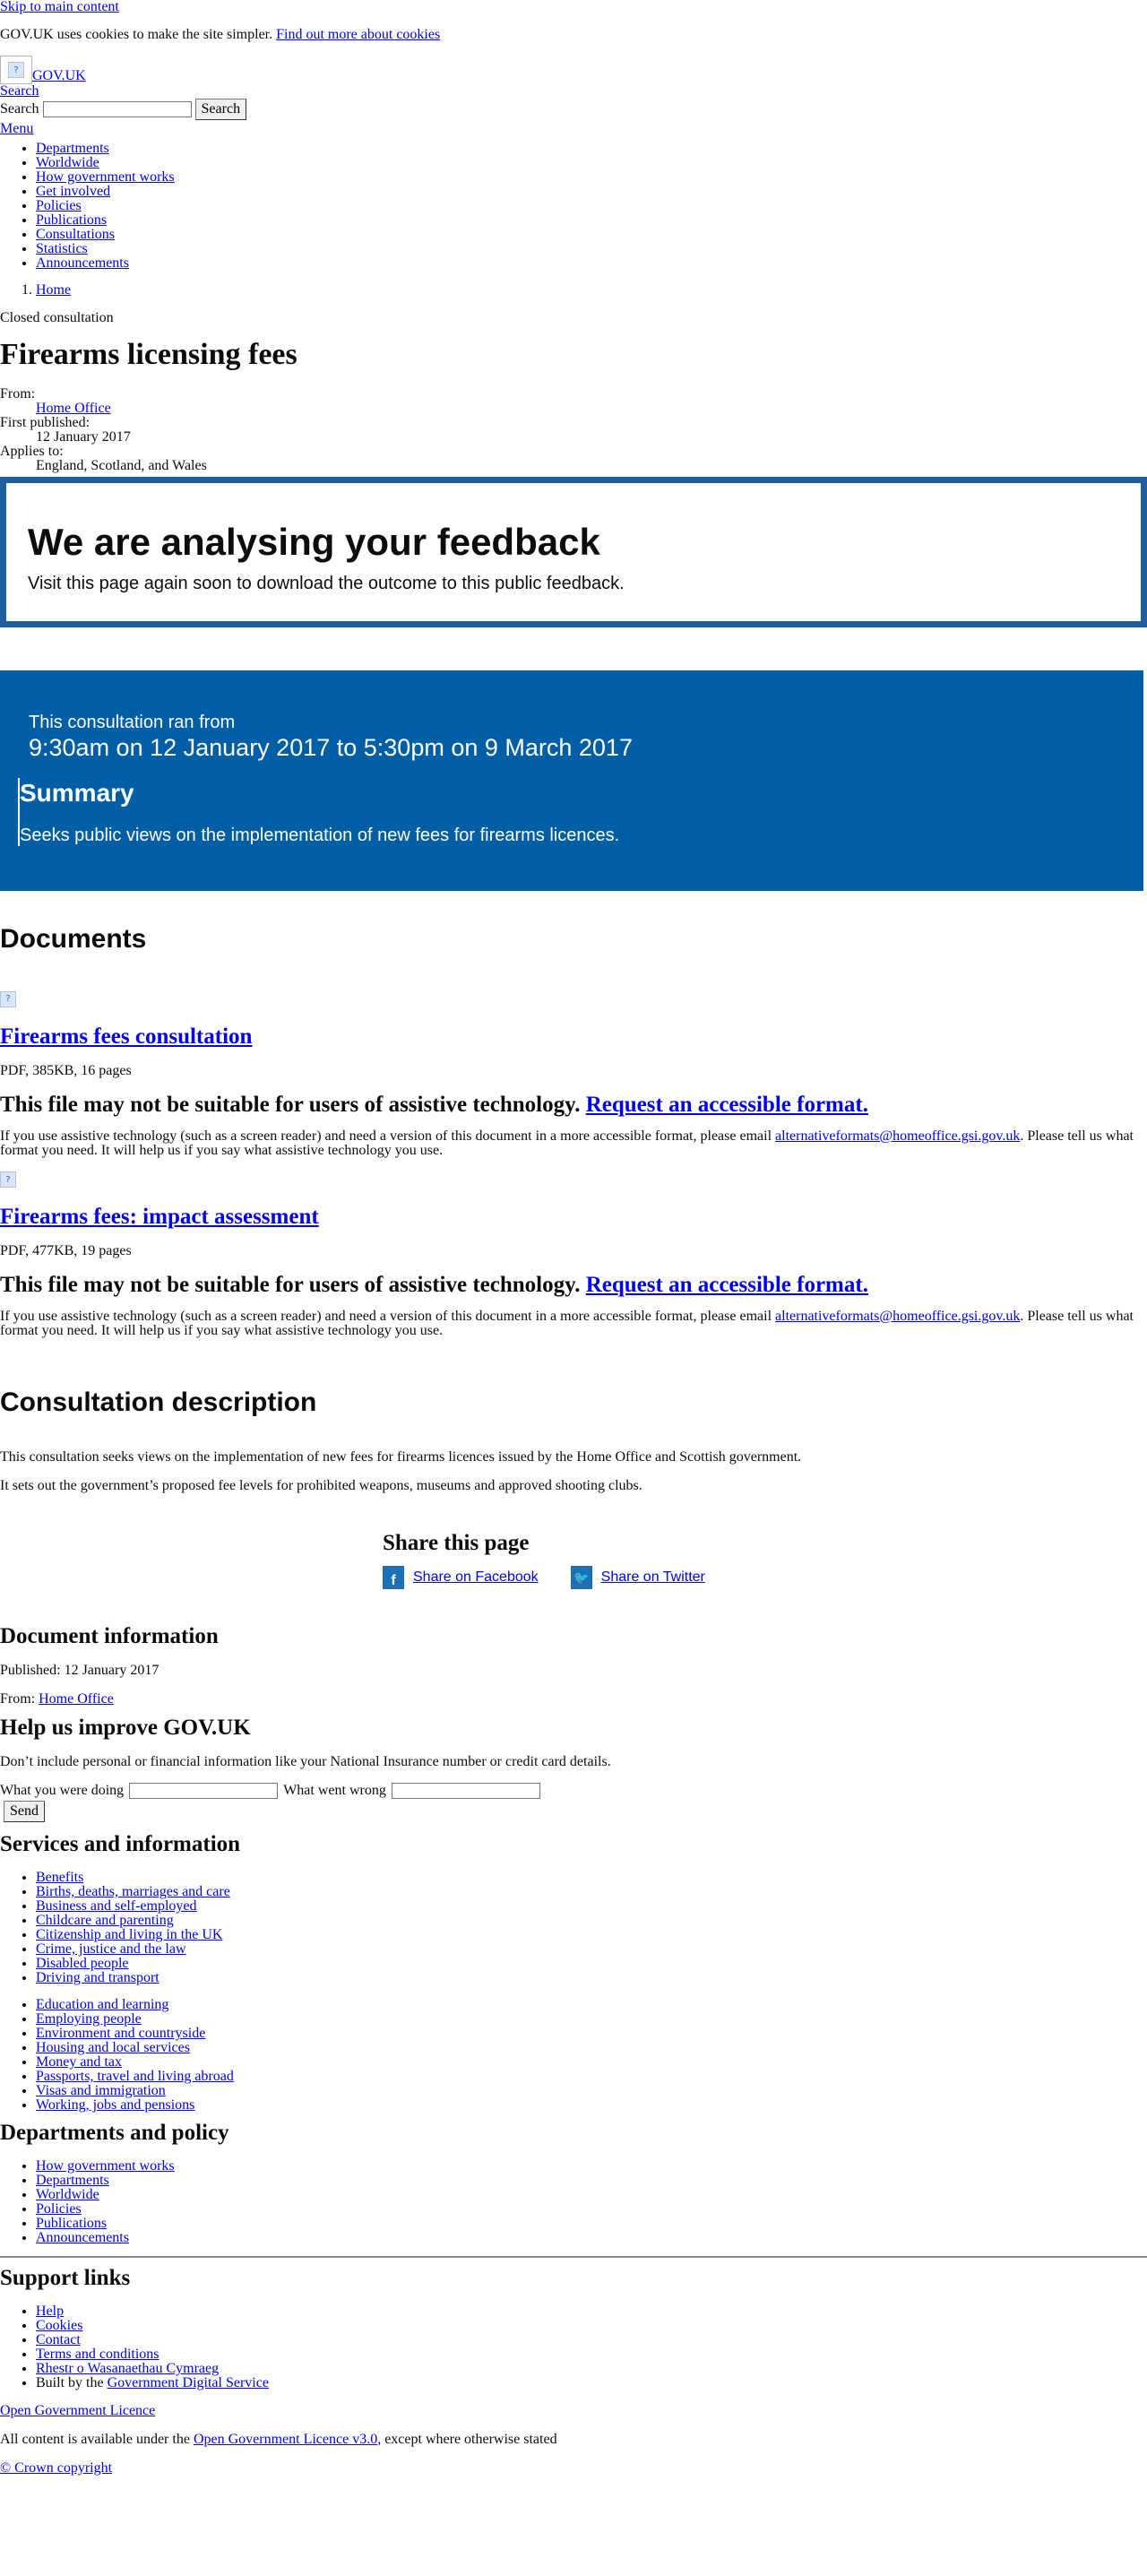  Describe the element at coordinates (59, 2325) in the screenshot. I see `support-link-cookies: Cookies` at that location.